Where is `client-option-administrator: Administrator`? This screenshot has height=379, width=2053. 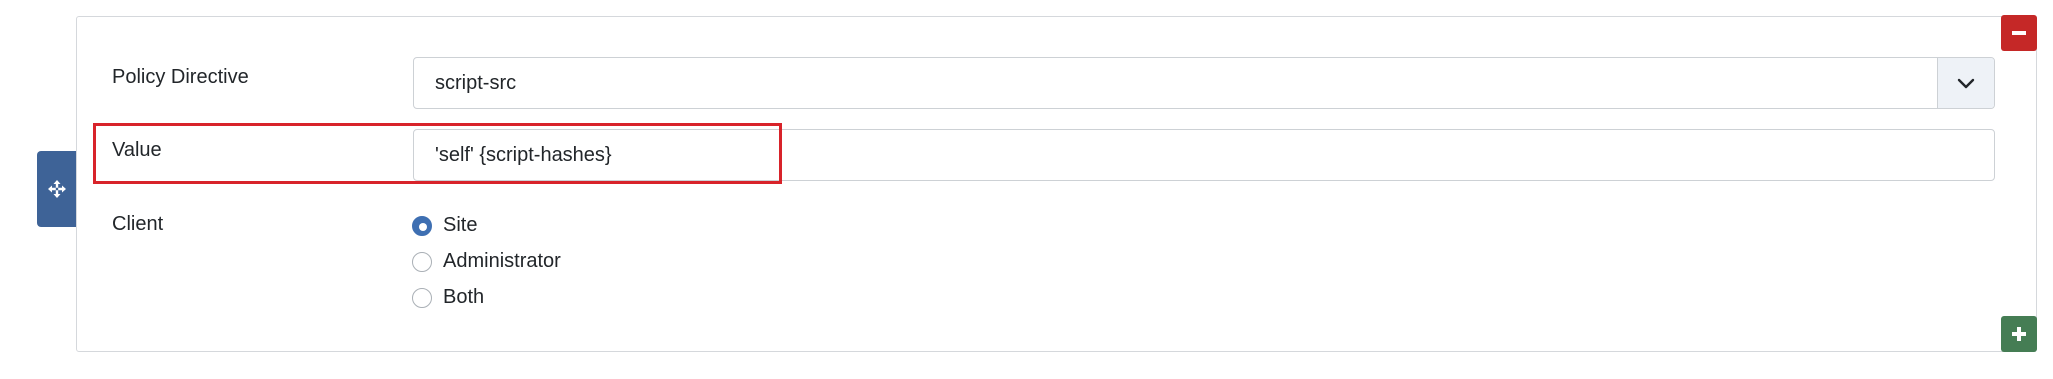
client-option-administrator: Administrator is located at coordinates (486, 261).